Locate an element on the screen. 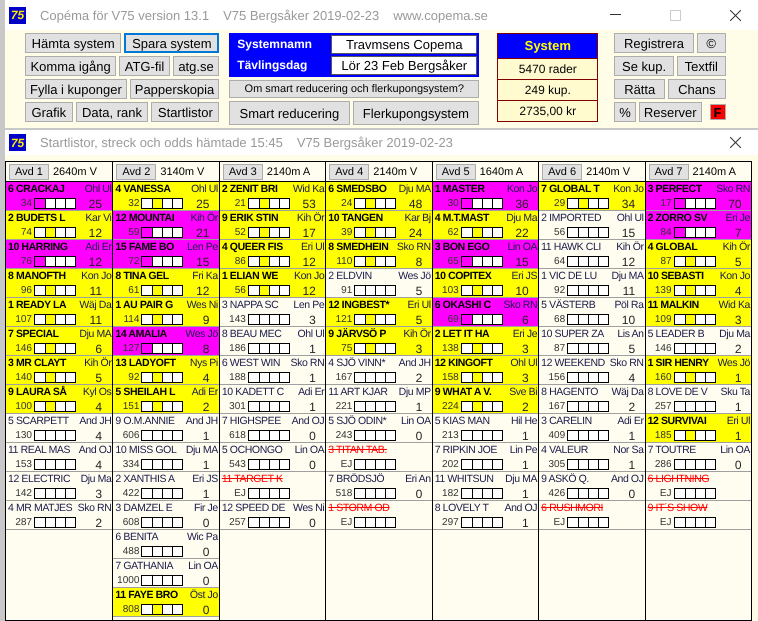 The width and height of the screenshot is (758, 621). horse-entry: 8 SMEDHEIN Sko RN 110 8 is located at coordinates (379, 254).